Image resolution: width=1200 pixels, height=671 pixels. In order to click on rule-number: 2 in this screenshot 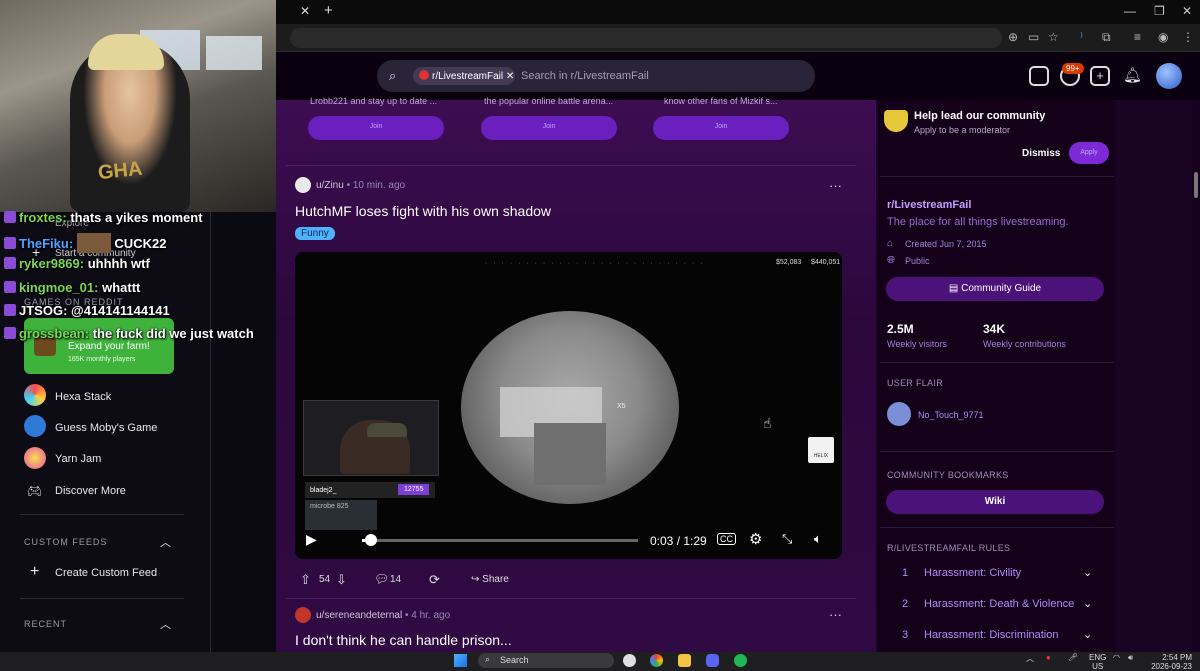, I will do `click(905, 604)`.